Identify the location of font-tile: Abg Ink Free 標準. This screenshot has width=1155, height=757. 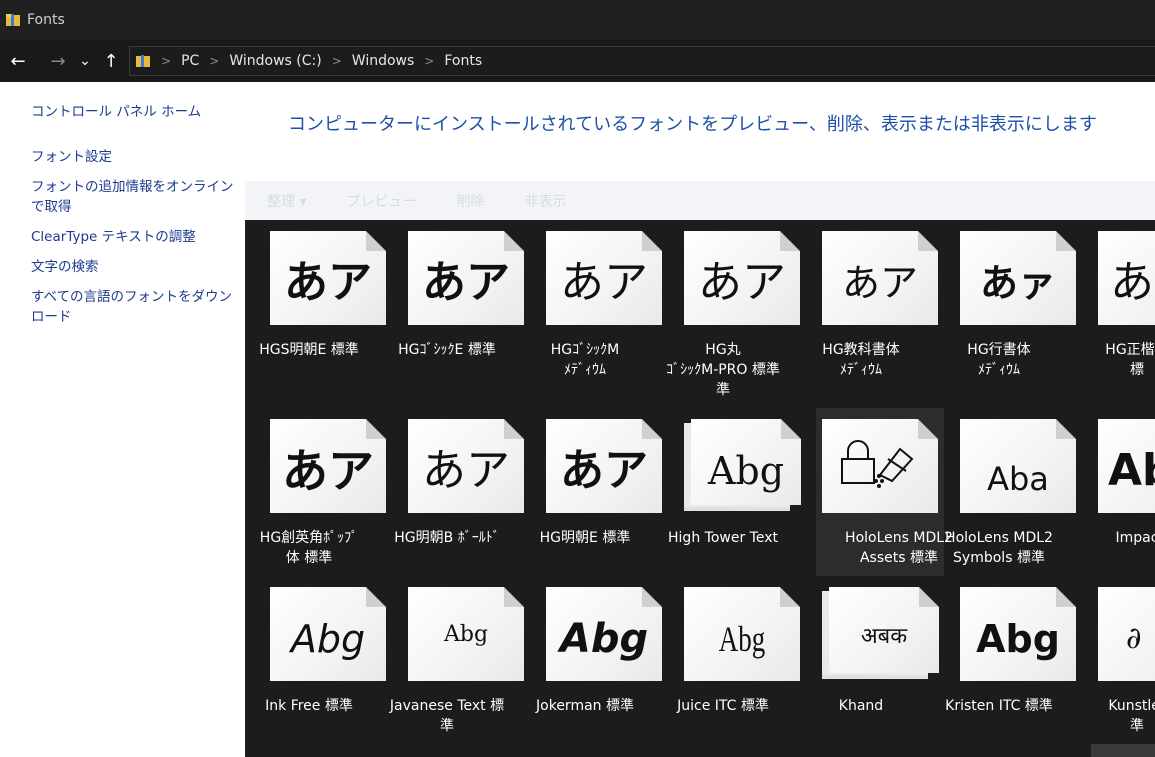
(315, 660).